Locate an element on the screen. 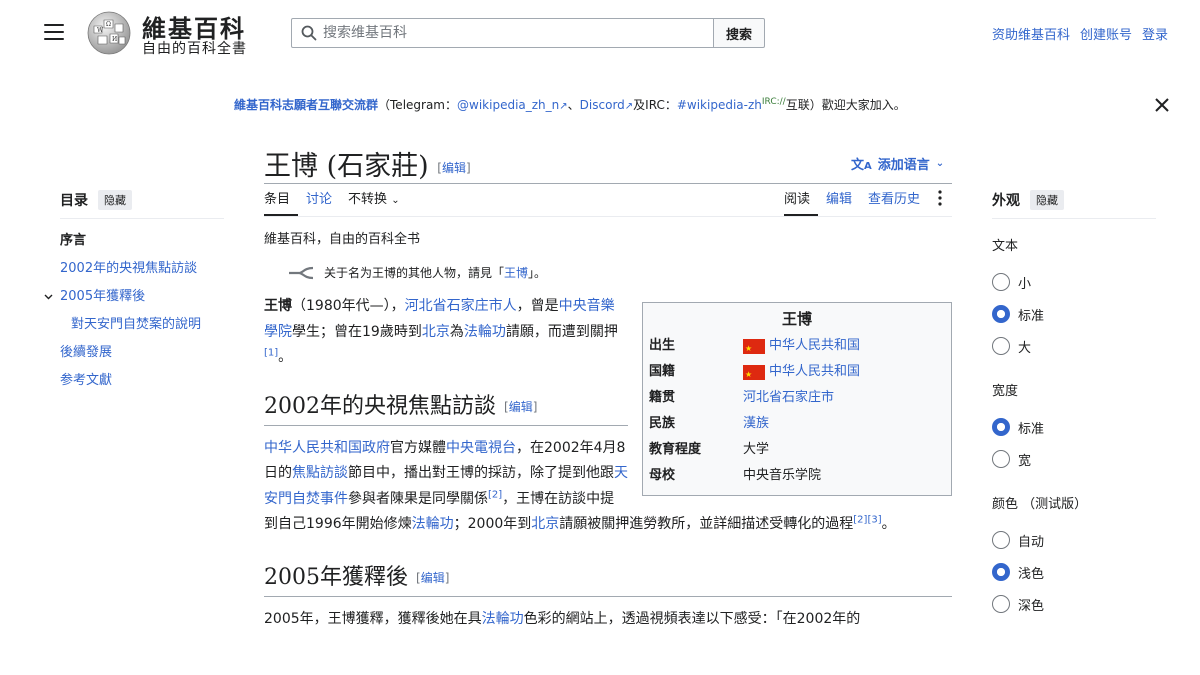 The image size is (1200, 675). toc-item-followup: 後續發展 is located at coordinates (142, 353).